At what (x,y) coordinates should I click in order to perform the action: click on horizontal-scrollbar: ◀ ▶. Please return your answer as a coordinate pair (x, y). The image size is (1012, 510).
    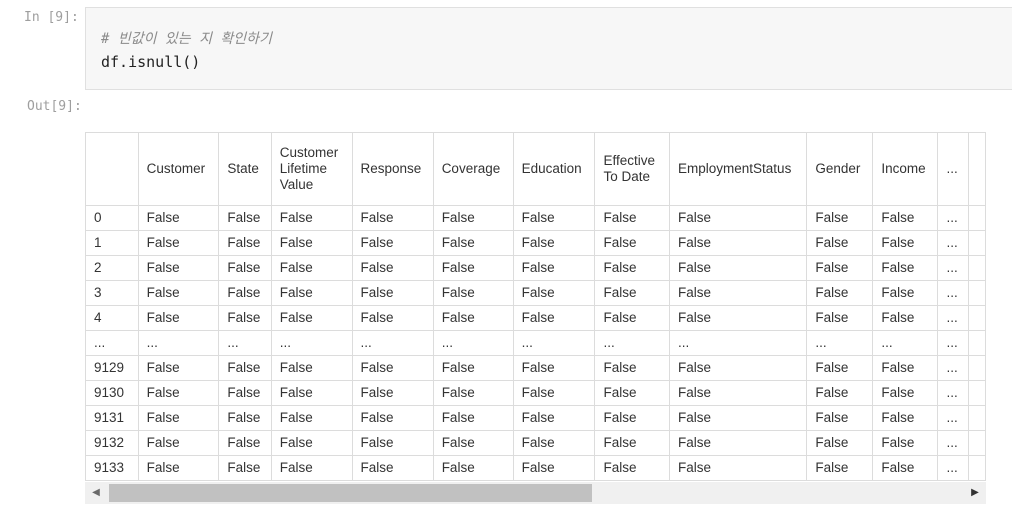
    Looking at the image, I should click on (535, 493).